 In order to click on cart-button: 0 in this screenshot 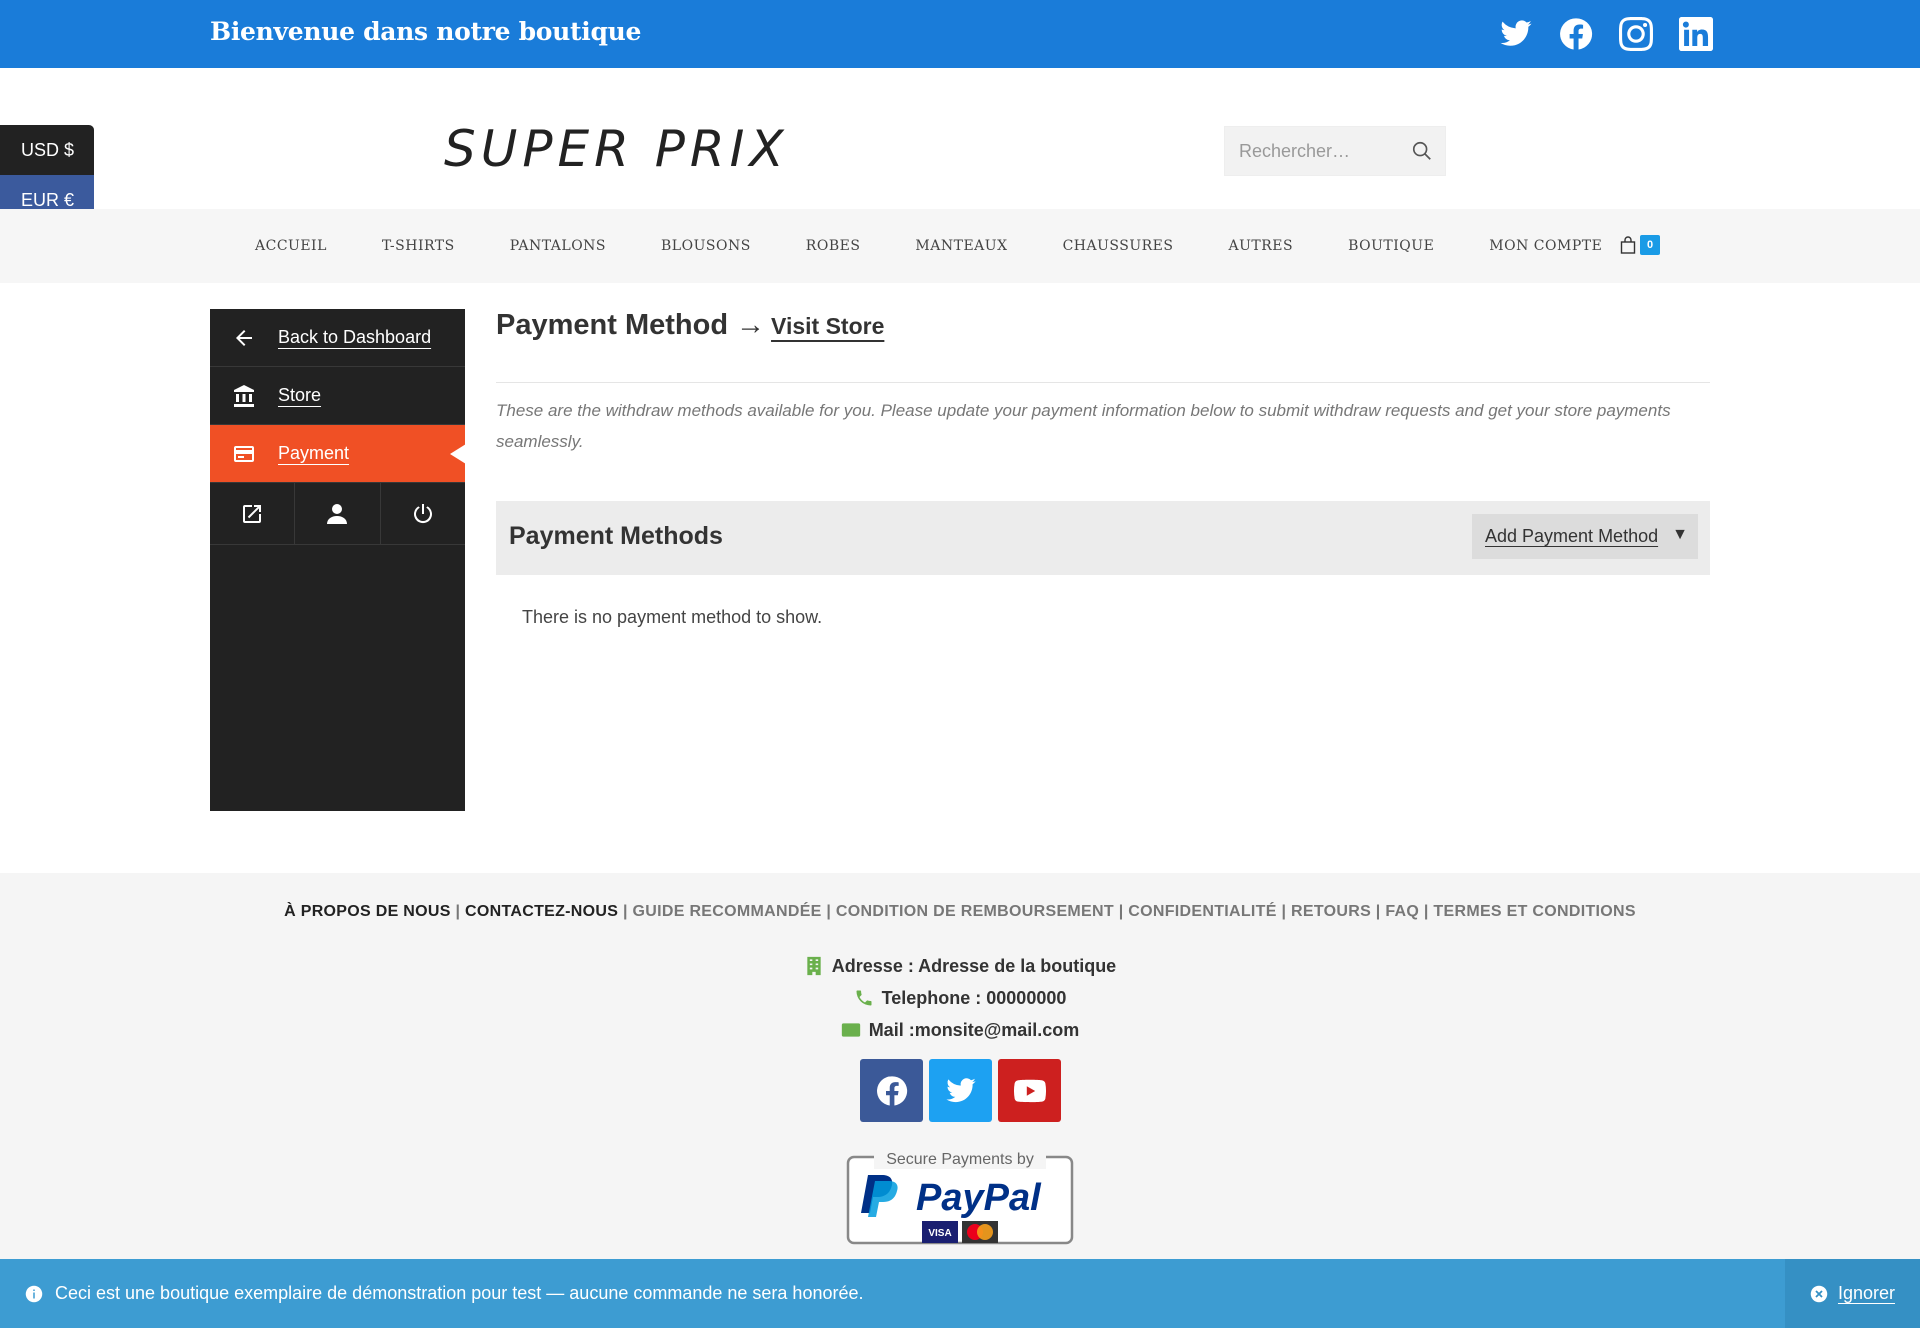, I will do `click(1640, 245)`.